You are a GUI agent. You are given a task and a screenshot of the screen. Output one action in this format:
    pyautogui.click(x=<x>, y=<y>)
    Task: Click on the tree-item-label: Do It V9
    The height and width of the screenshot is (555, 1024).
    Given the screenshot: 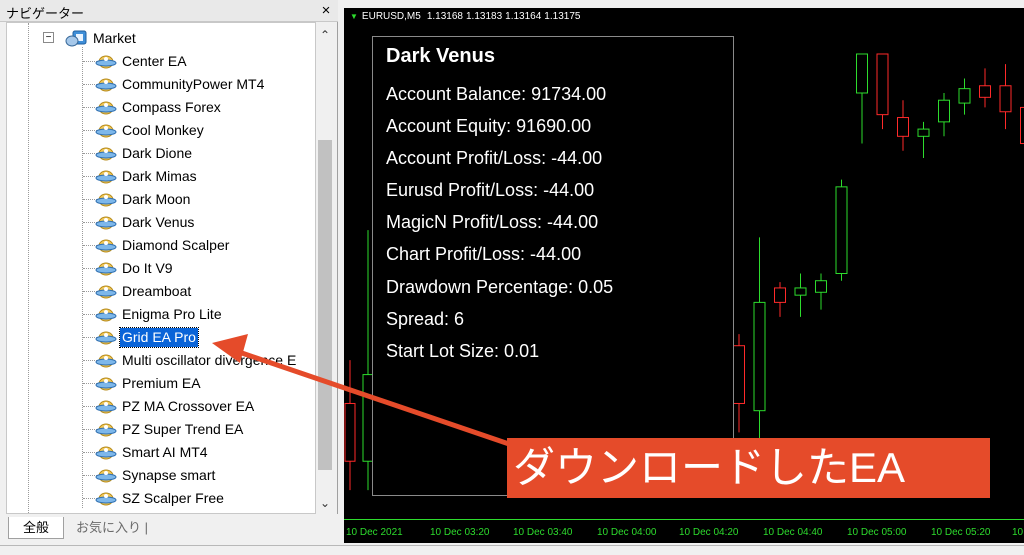 What is the action you would take?
    pyautogui.click(x=147, y=268)
    